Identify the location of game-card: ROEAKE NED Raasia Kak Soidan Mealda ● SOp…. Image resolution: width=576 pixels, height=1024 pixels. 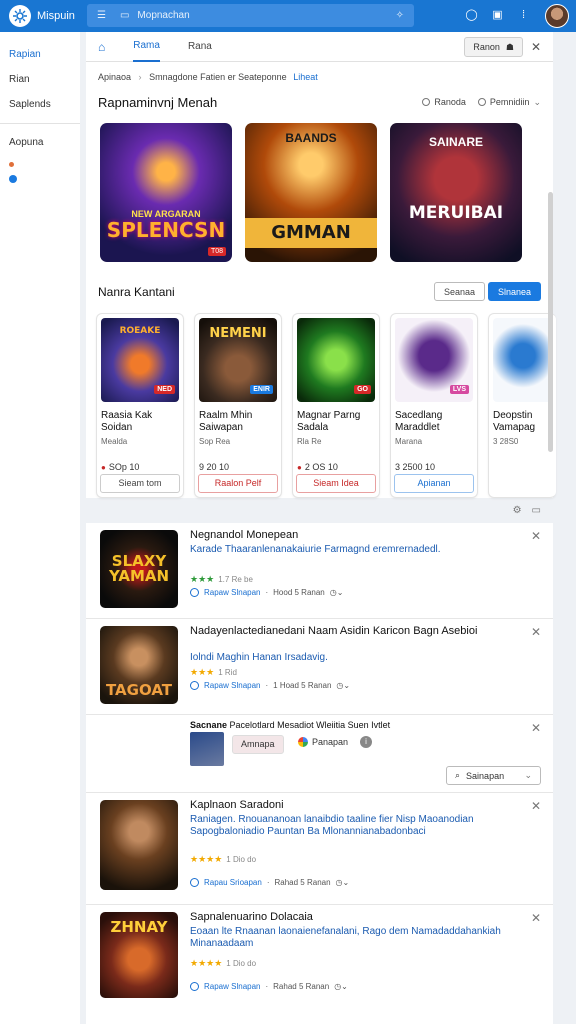
(140, 405).